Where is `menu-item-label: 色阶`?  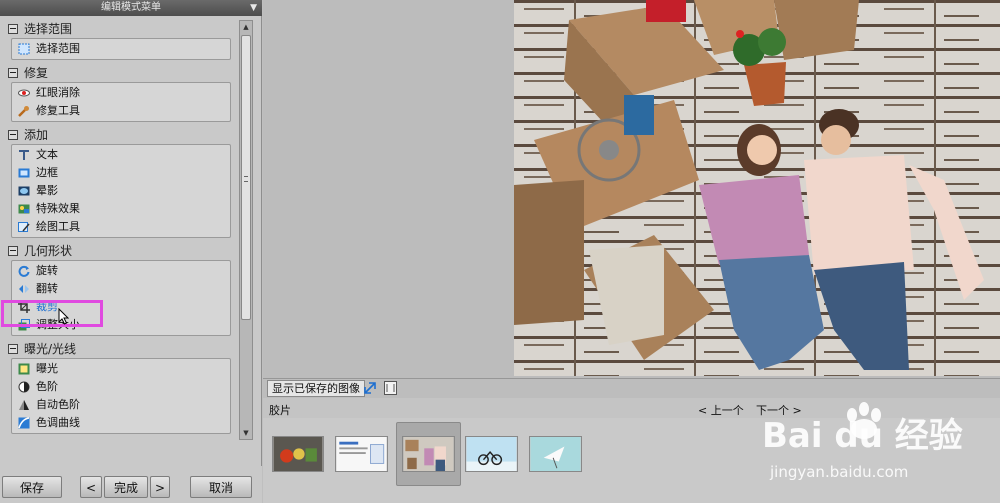
menu-item-label: 色阶 is located at coordinates (47, 386).